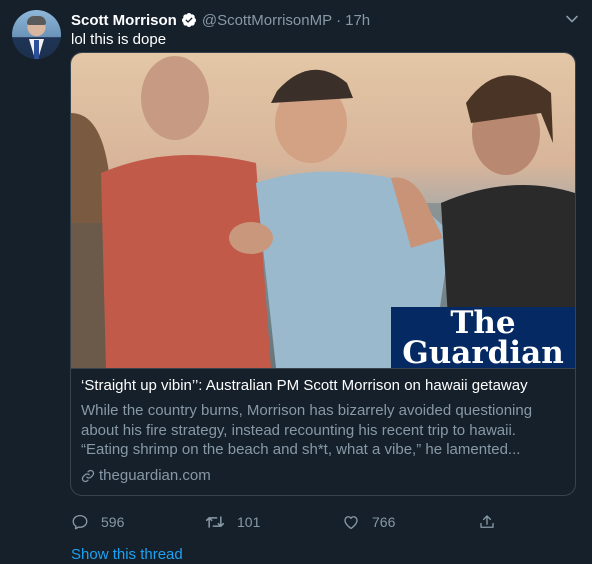 The width and height of the screenshot is (592, 564). Describe the element at coordinates (351, 523) in the screenshot. I see `like-icon` at that location.